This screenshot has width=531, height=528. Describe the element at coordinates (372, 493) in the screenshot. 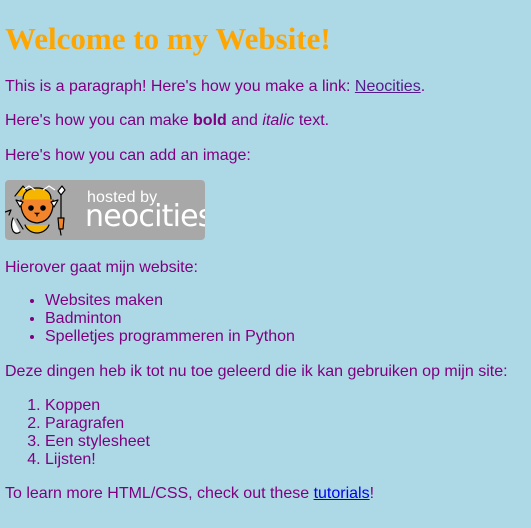

I see `footer-suffix: !` at that location.